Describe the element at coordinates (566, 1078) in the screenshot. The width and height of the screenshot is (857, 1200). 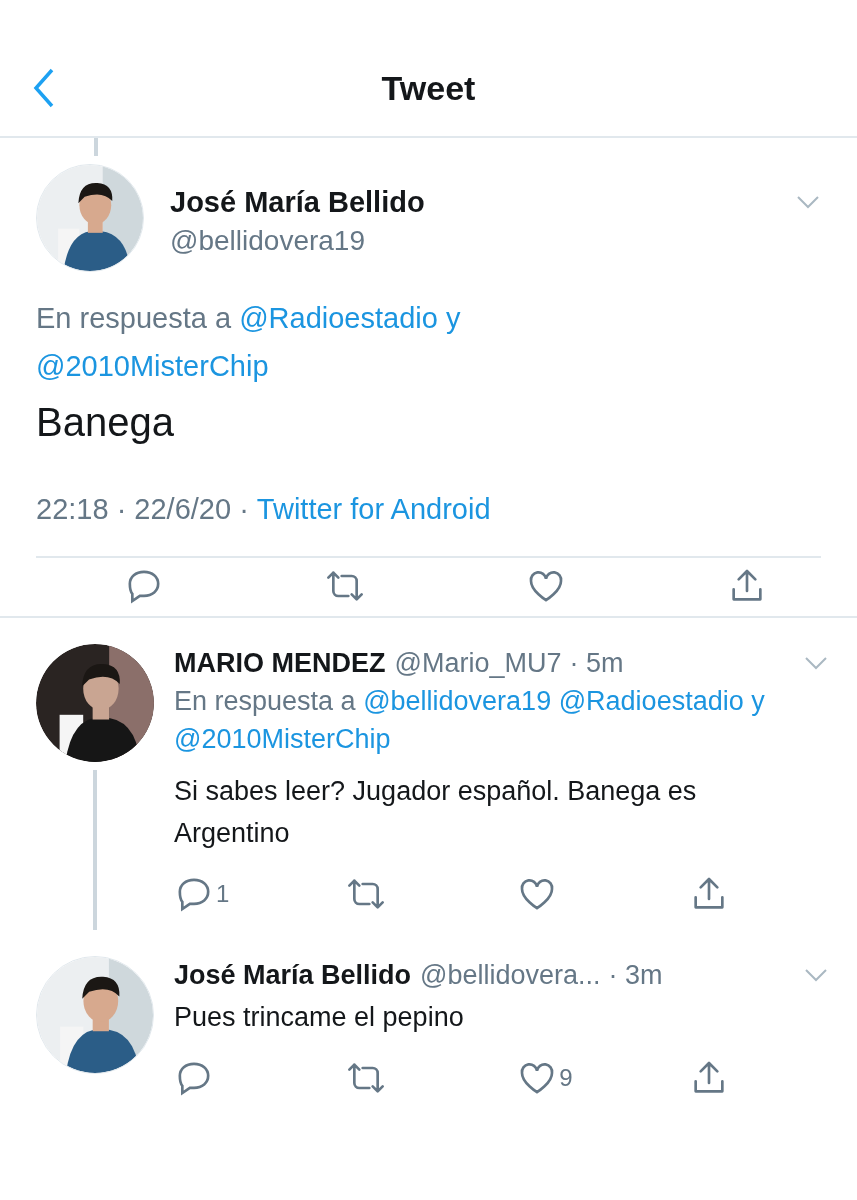
I see `like-count: 9` at that location.